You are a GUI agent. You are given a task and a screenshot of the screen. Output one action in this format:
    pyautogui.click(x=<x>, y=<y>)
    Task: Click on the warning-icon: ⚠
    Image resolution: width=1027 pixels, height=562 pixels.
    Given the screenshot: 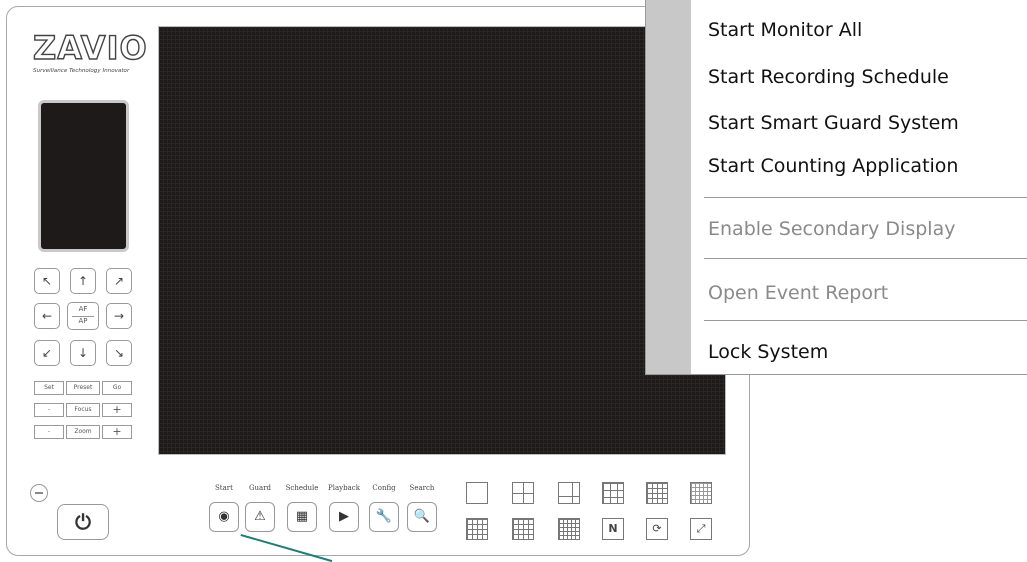 What is the action you would take?
    pyautogui.click(x=260, y=516)
    